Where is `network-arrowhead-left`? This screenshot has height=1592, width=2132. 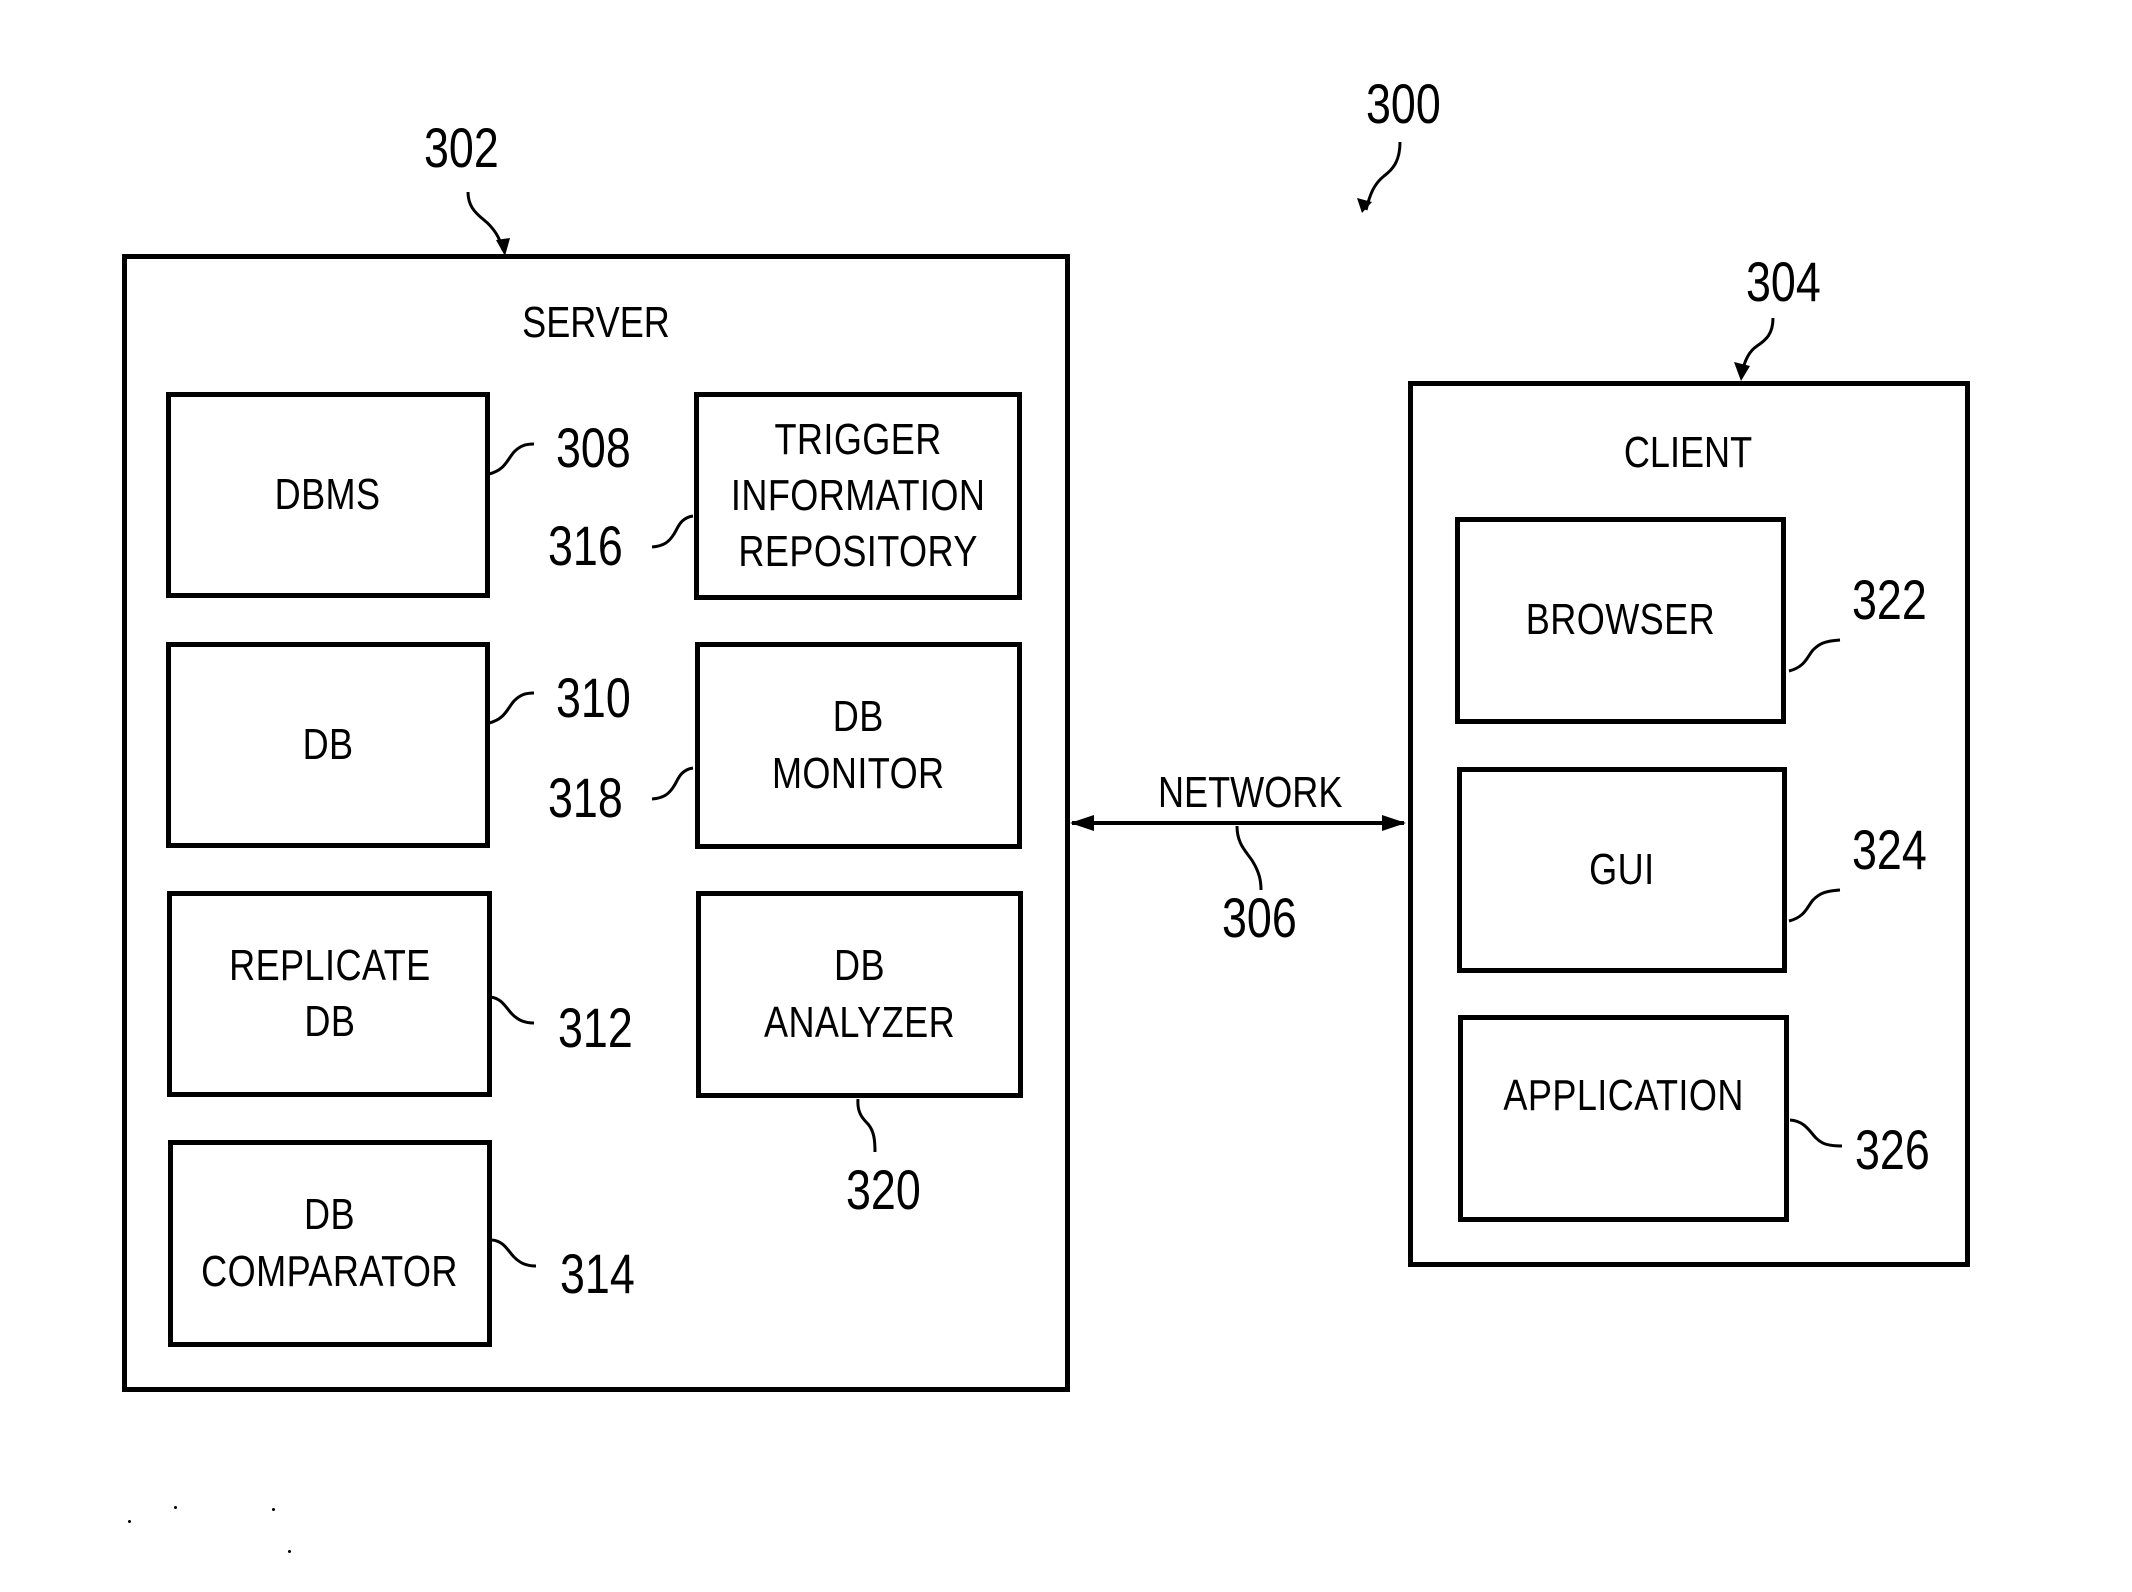
network-arrowhead-left is located at coordinates (1082, 823).